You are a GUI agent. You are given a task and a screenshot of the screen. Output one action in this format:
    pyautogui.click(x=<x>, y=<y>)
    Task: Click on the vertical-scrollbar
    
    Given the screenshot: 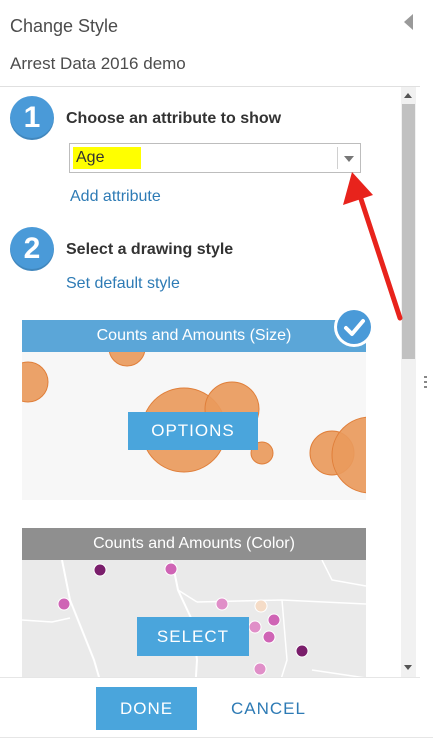 What is the action you would take?
    pyautogui.click(x=408, y=382)
    